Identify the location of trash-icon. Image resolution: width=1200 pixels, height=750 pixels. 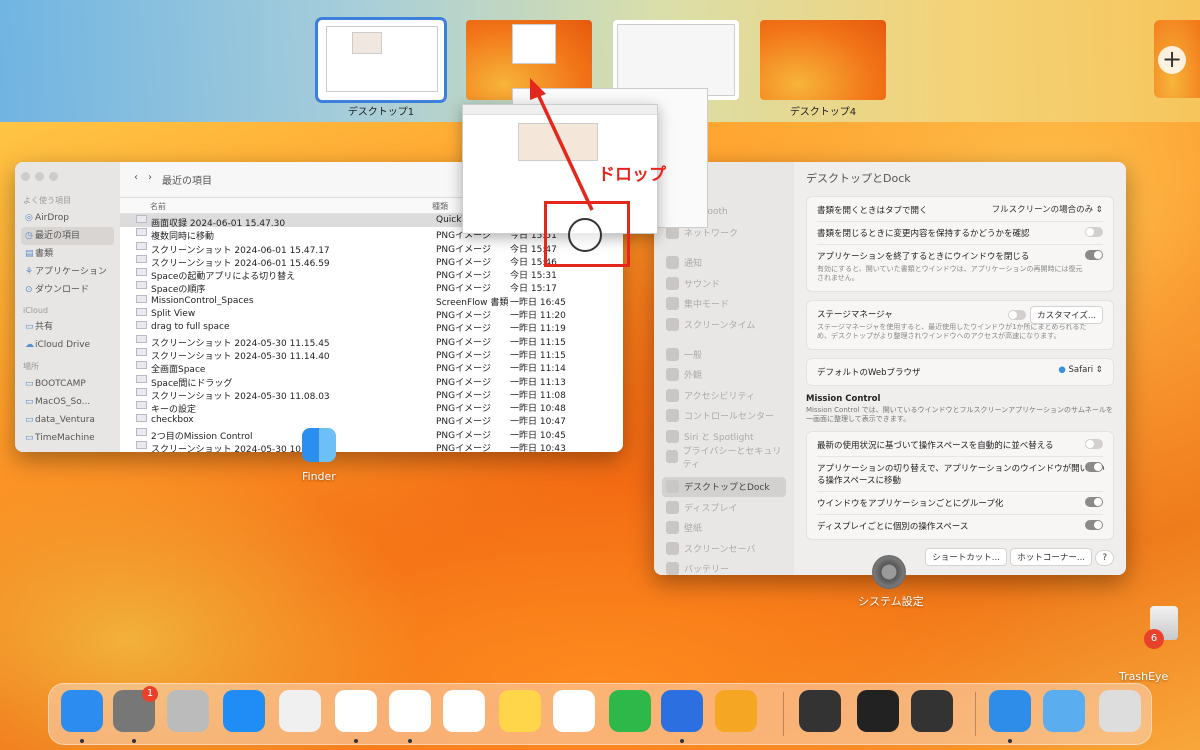
(1120, 711).